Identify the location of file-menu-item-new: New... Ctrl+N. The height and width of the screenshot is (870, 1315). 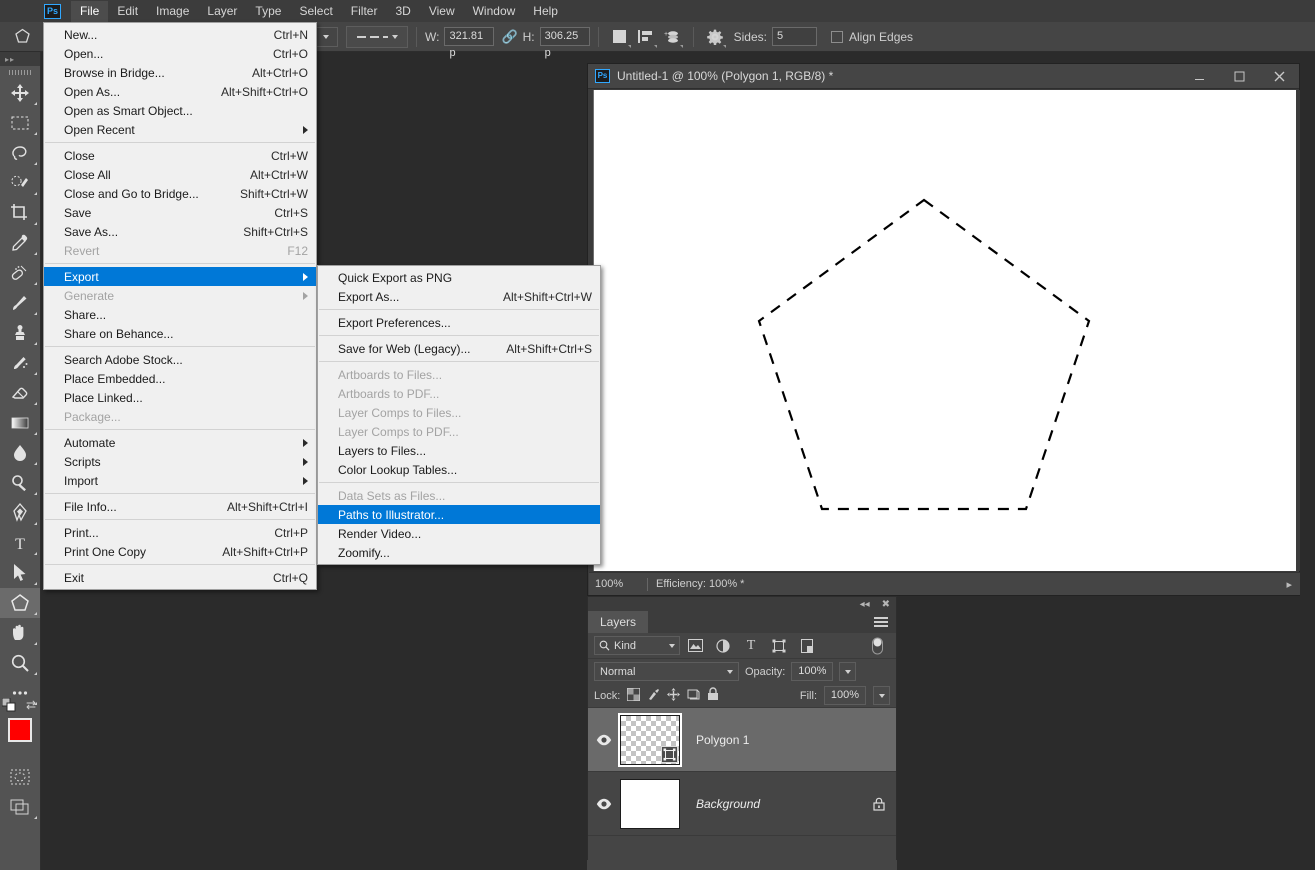
(180, 34).